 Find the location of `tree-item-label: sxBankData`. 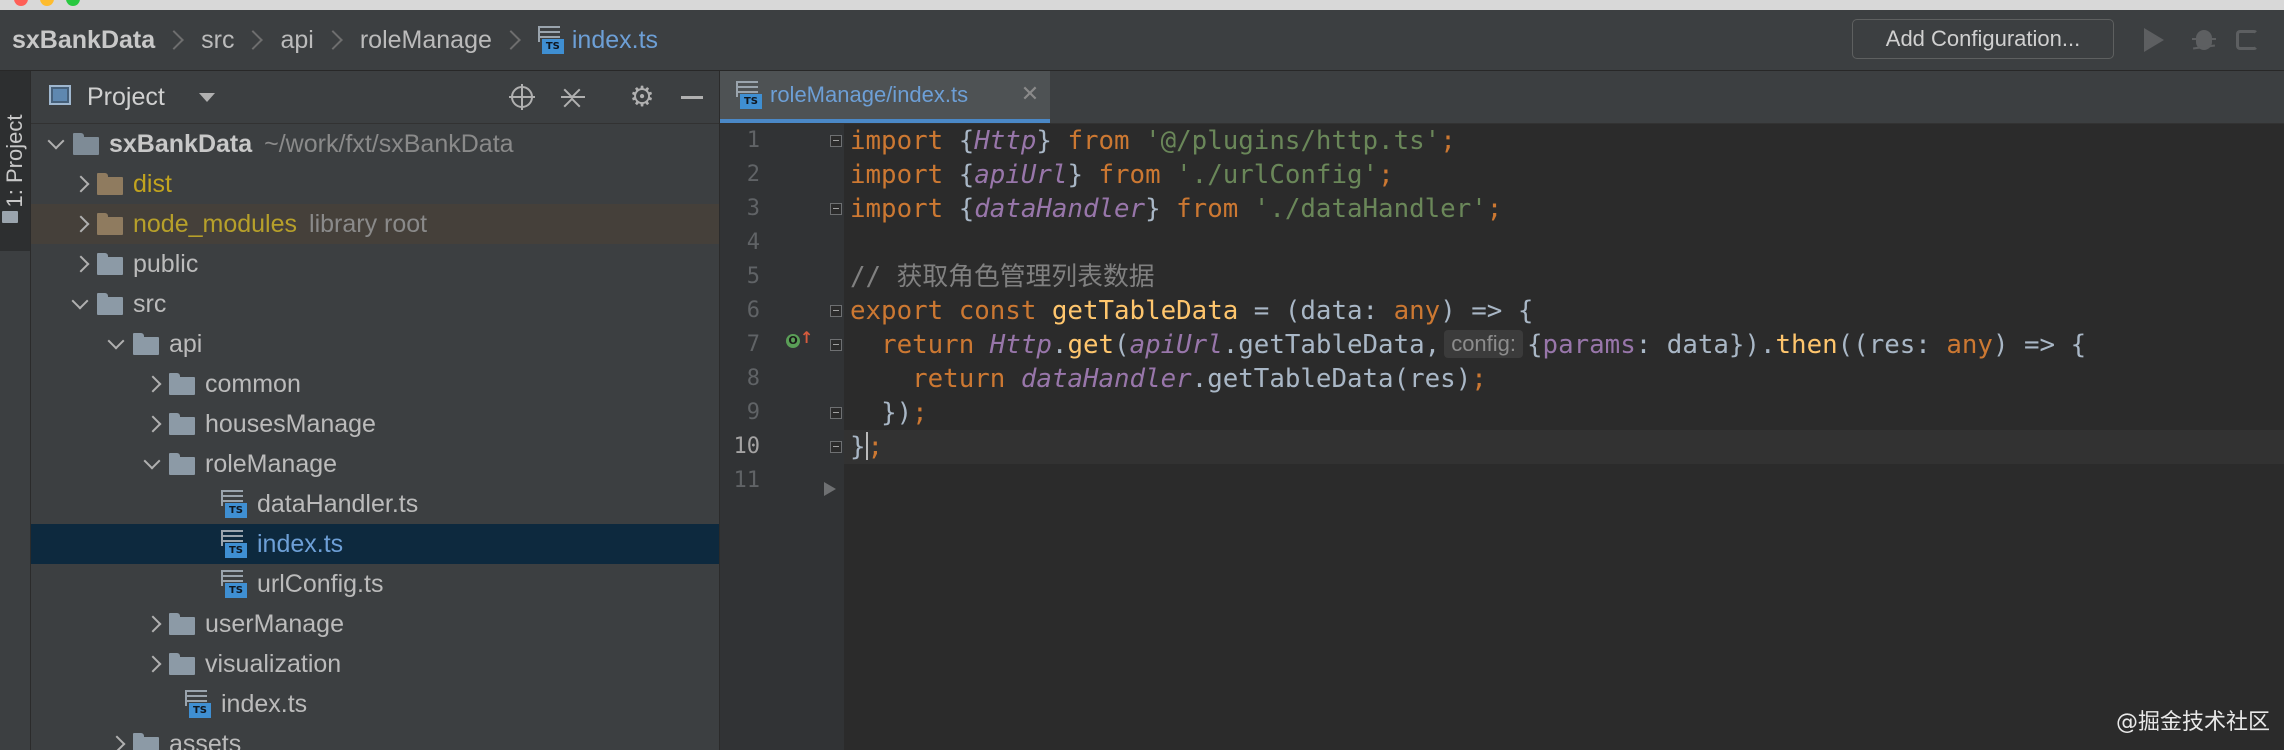

tree-item-label: sxBankData is located at coordinates (181, 143).